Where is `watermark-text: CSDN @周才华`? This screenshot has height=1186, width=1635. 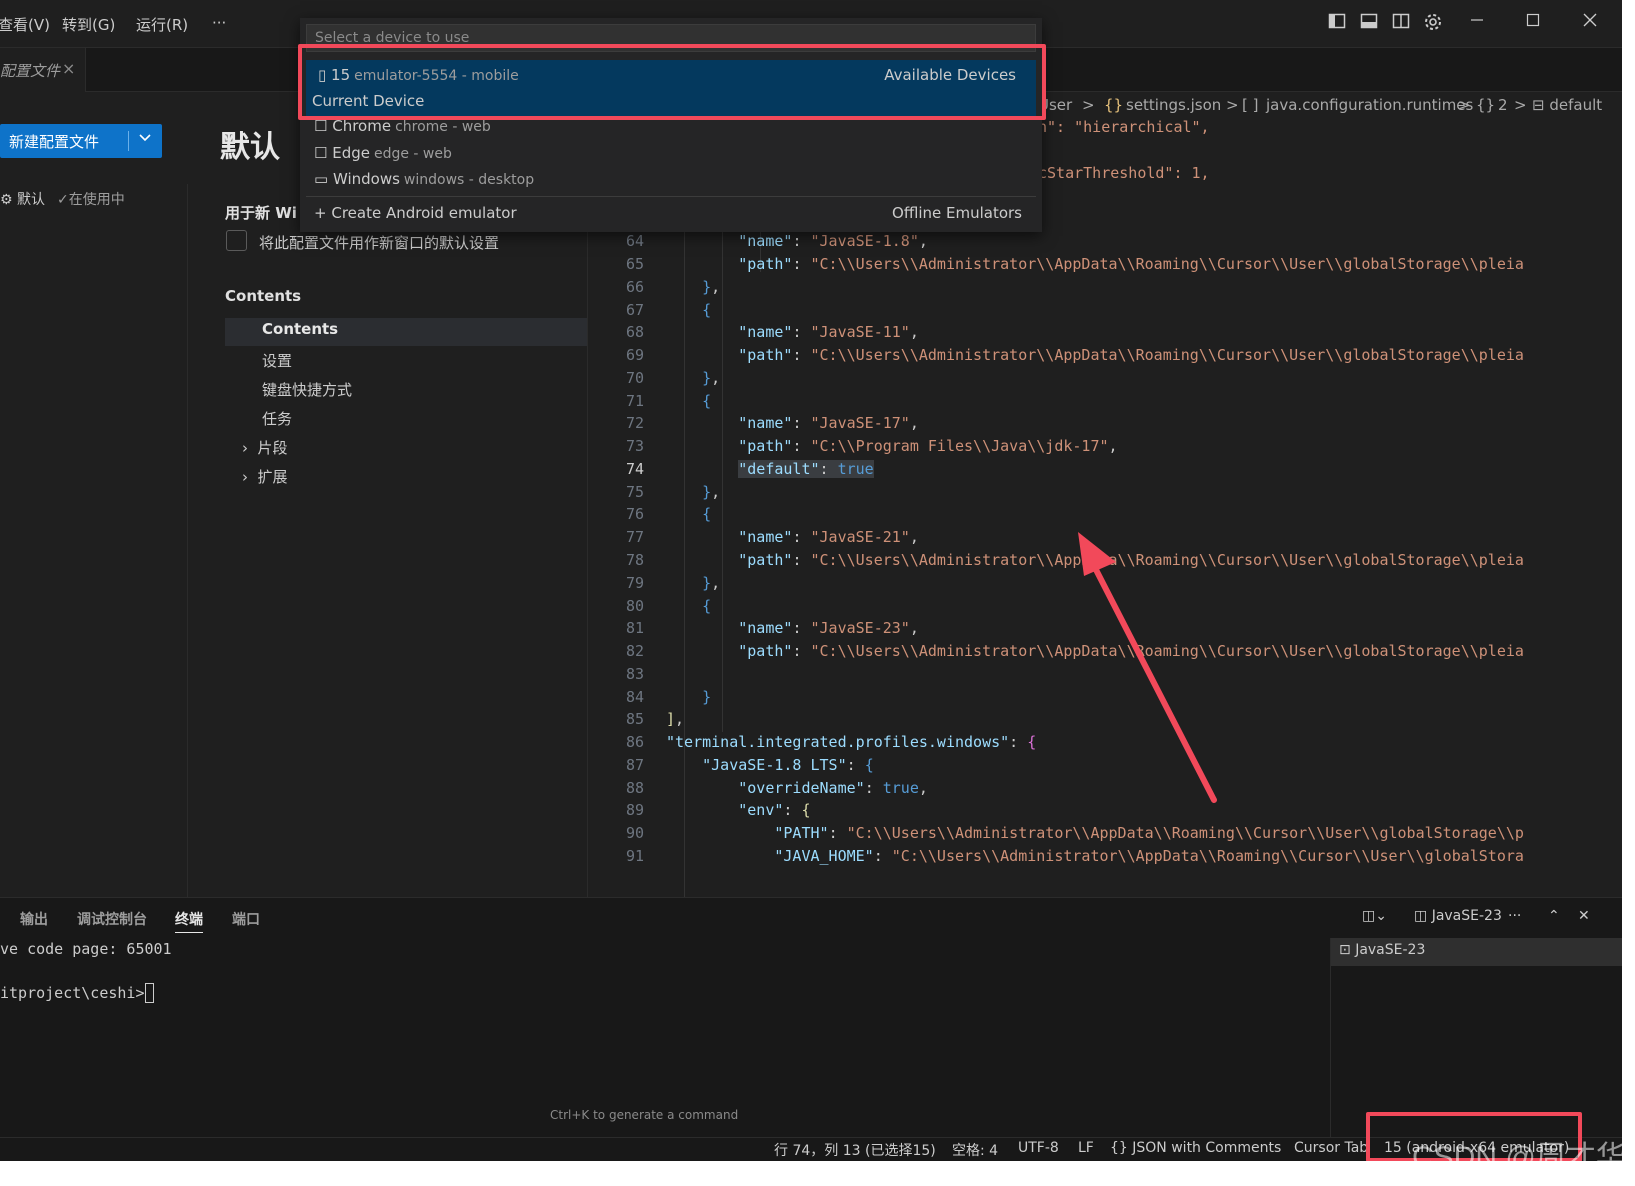
watermark-text: CSDN @周才华 is located at coordinates (1517, 1151).